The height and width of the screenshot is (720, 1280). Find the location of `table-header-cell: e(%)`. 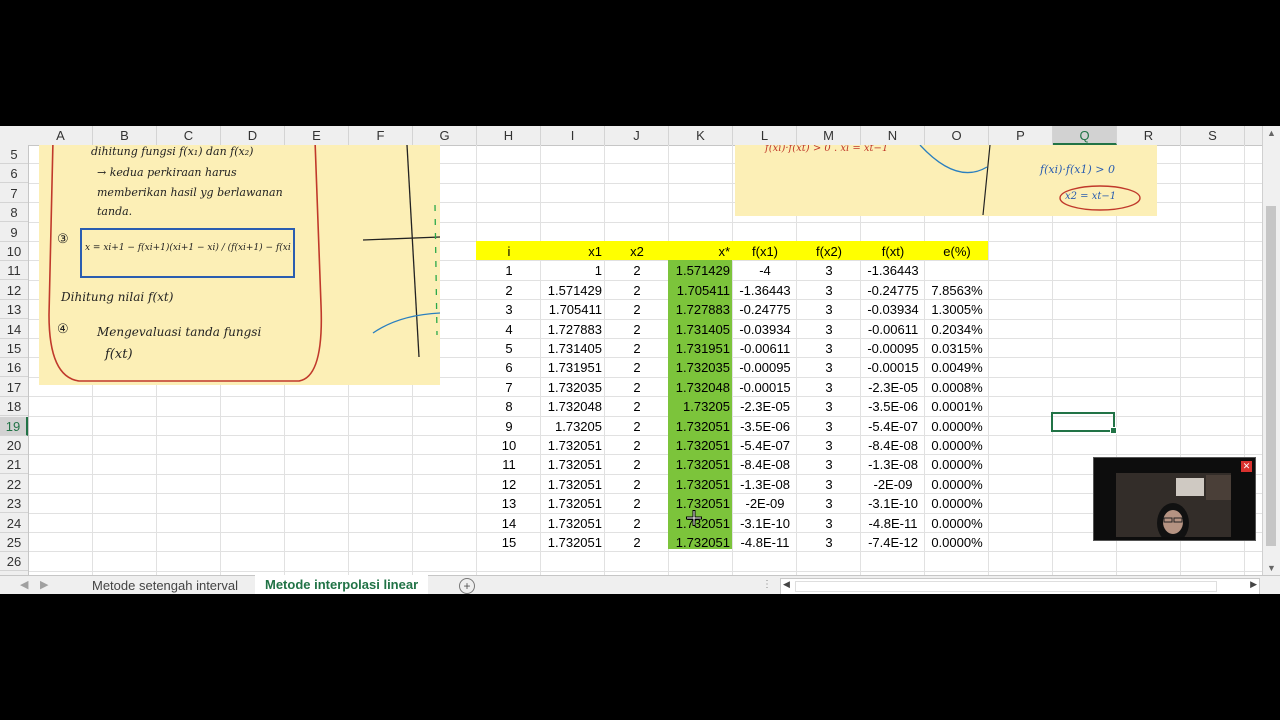

table-header-cell: e(%) is located at coordinates (957, 251).